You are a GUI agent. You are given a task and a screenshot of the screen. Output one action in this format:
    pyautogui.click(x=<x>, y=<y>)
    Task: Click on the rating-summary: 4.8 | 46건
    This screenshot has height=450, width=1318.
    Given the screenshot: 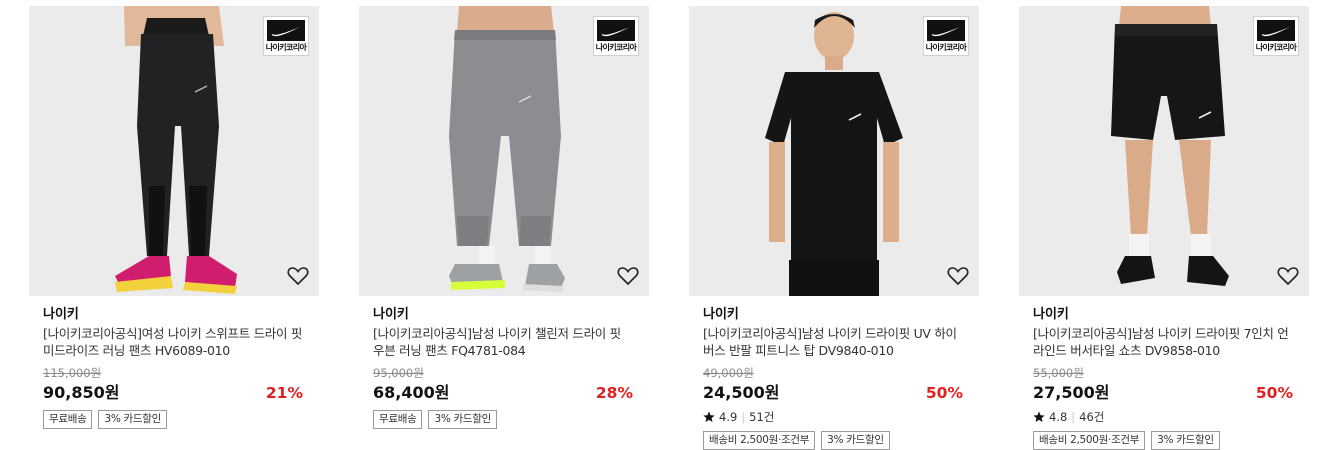 What is the action you would take?
    pyautogui.click(x=1164, y=417)
    